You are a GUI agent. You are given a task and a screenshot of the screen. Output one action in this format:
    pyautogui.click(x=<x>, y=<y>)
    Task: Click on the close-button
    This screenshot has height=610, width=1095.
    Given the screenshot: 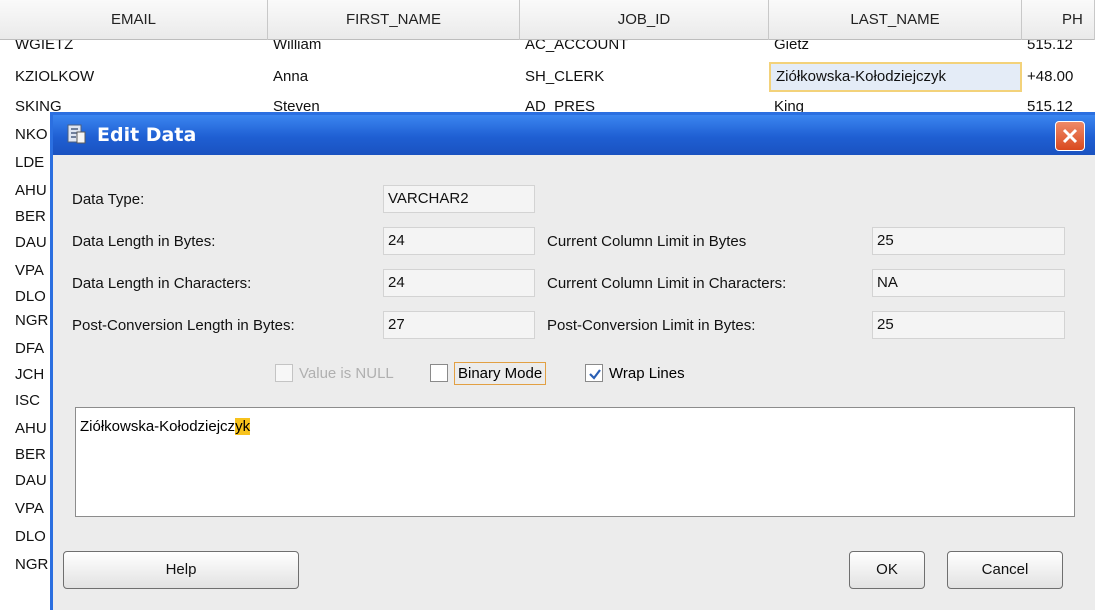 What is the action you would take?
    pyautogui.click(x=1070, y=136)
    